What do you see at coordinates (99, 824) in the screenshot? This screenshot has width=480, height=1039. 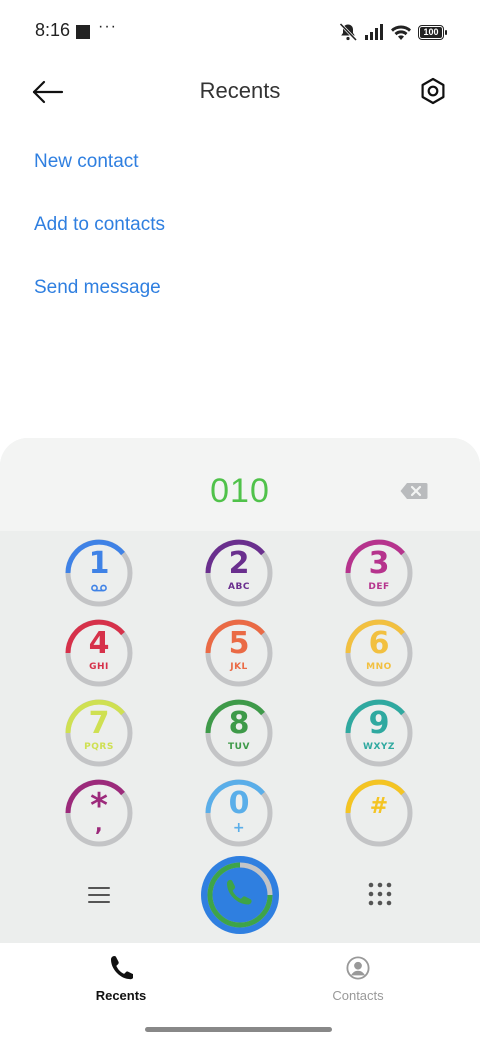 I see `key-letters: ,` at bounding box center [99, 824].